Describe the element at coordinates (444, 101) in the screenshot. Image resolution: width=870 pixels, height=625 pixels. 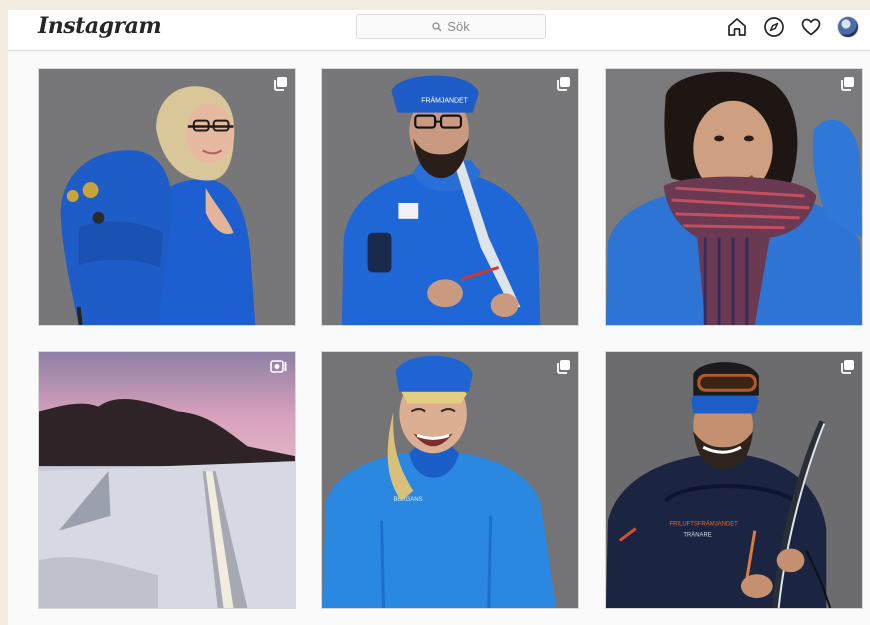
I see `svg-text: FRÄMJANDET` at that location.